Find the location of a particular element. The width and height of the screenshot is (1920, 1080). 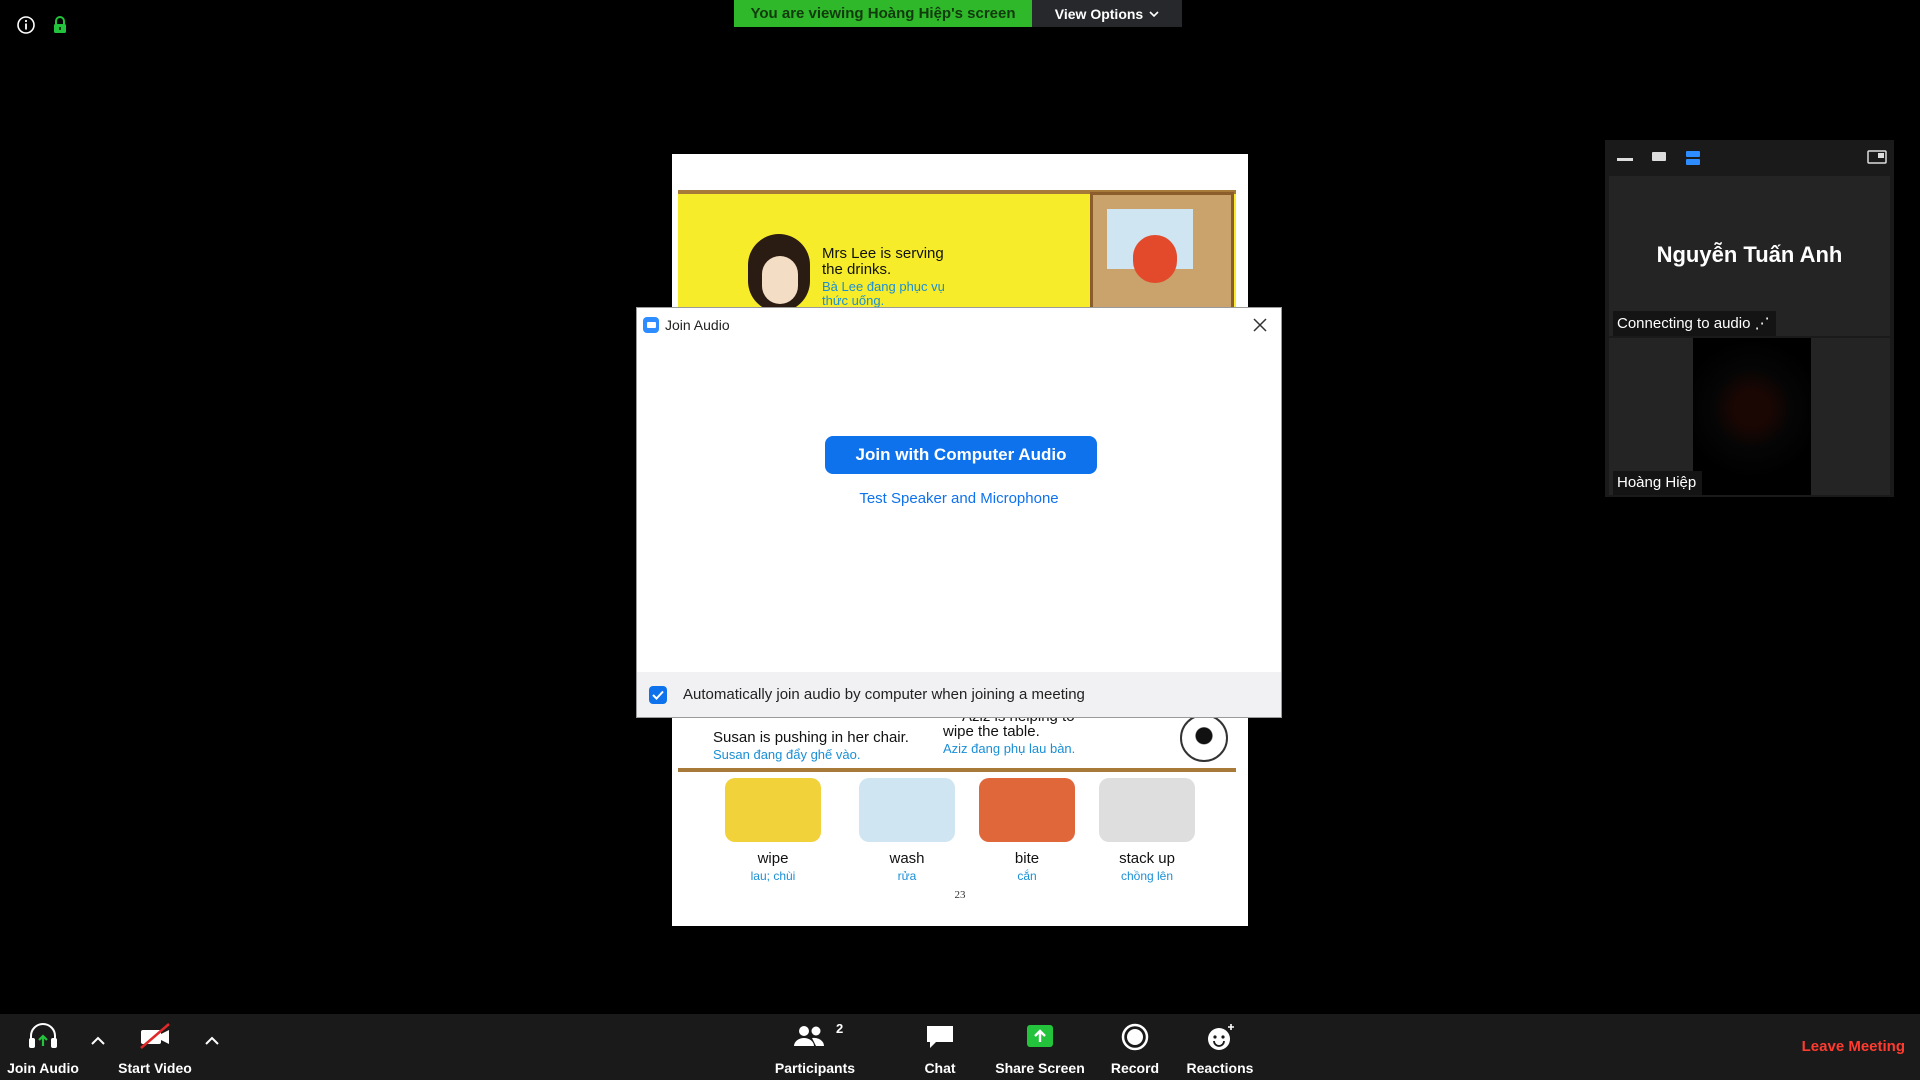

vocab-item: bite cắn is located at coordinates (1027, 830).